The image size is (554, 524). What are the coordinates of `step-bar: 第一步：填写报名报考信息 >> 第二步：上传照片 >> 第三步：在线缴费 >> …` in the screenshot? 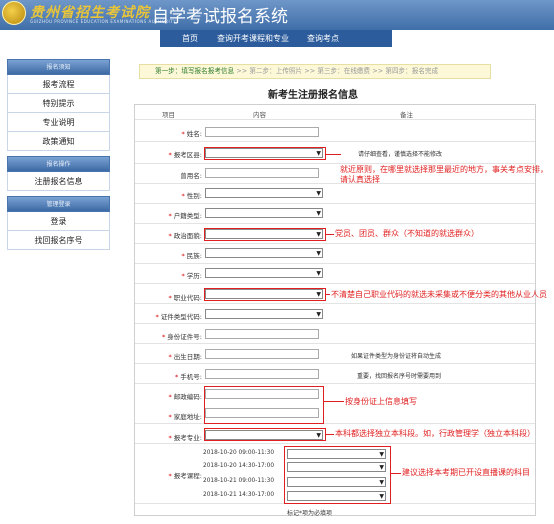 It's located at (315, 71).